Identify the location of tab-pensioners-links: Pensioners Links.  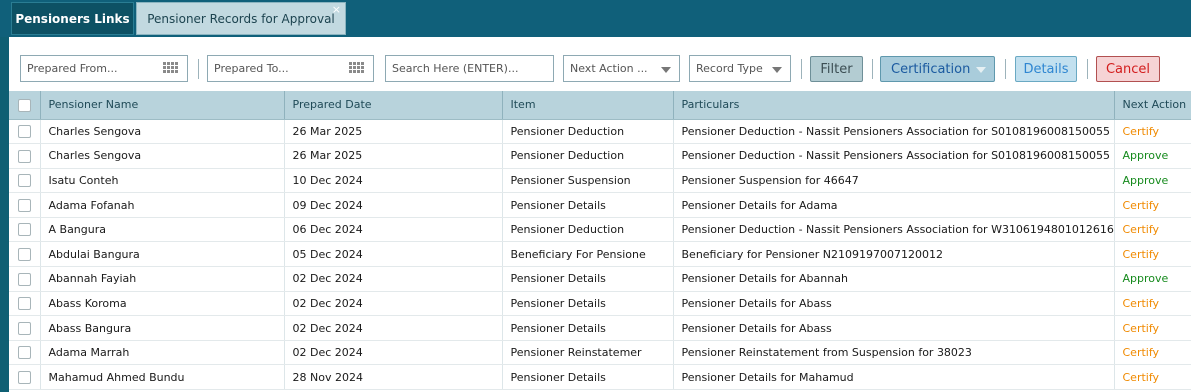
(72, 18).